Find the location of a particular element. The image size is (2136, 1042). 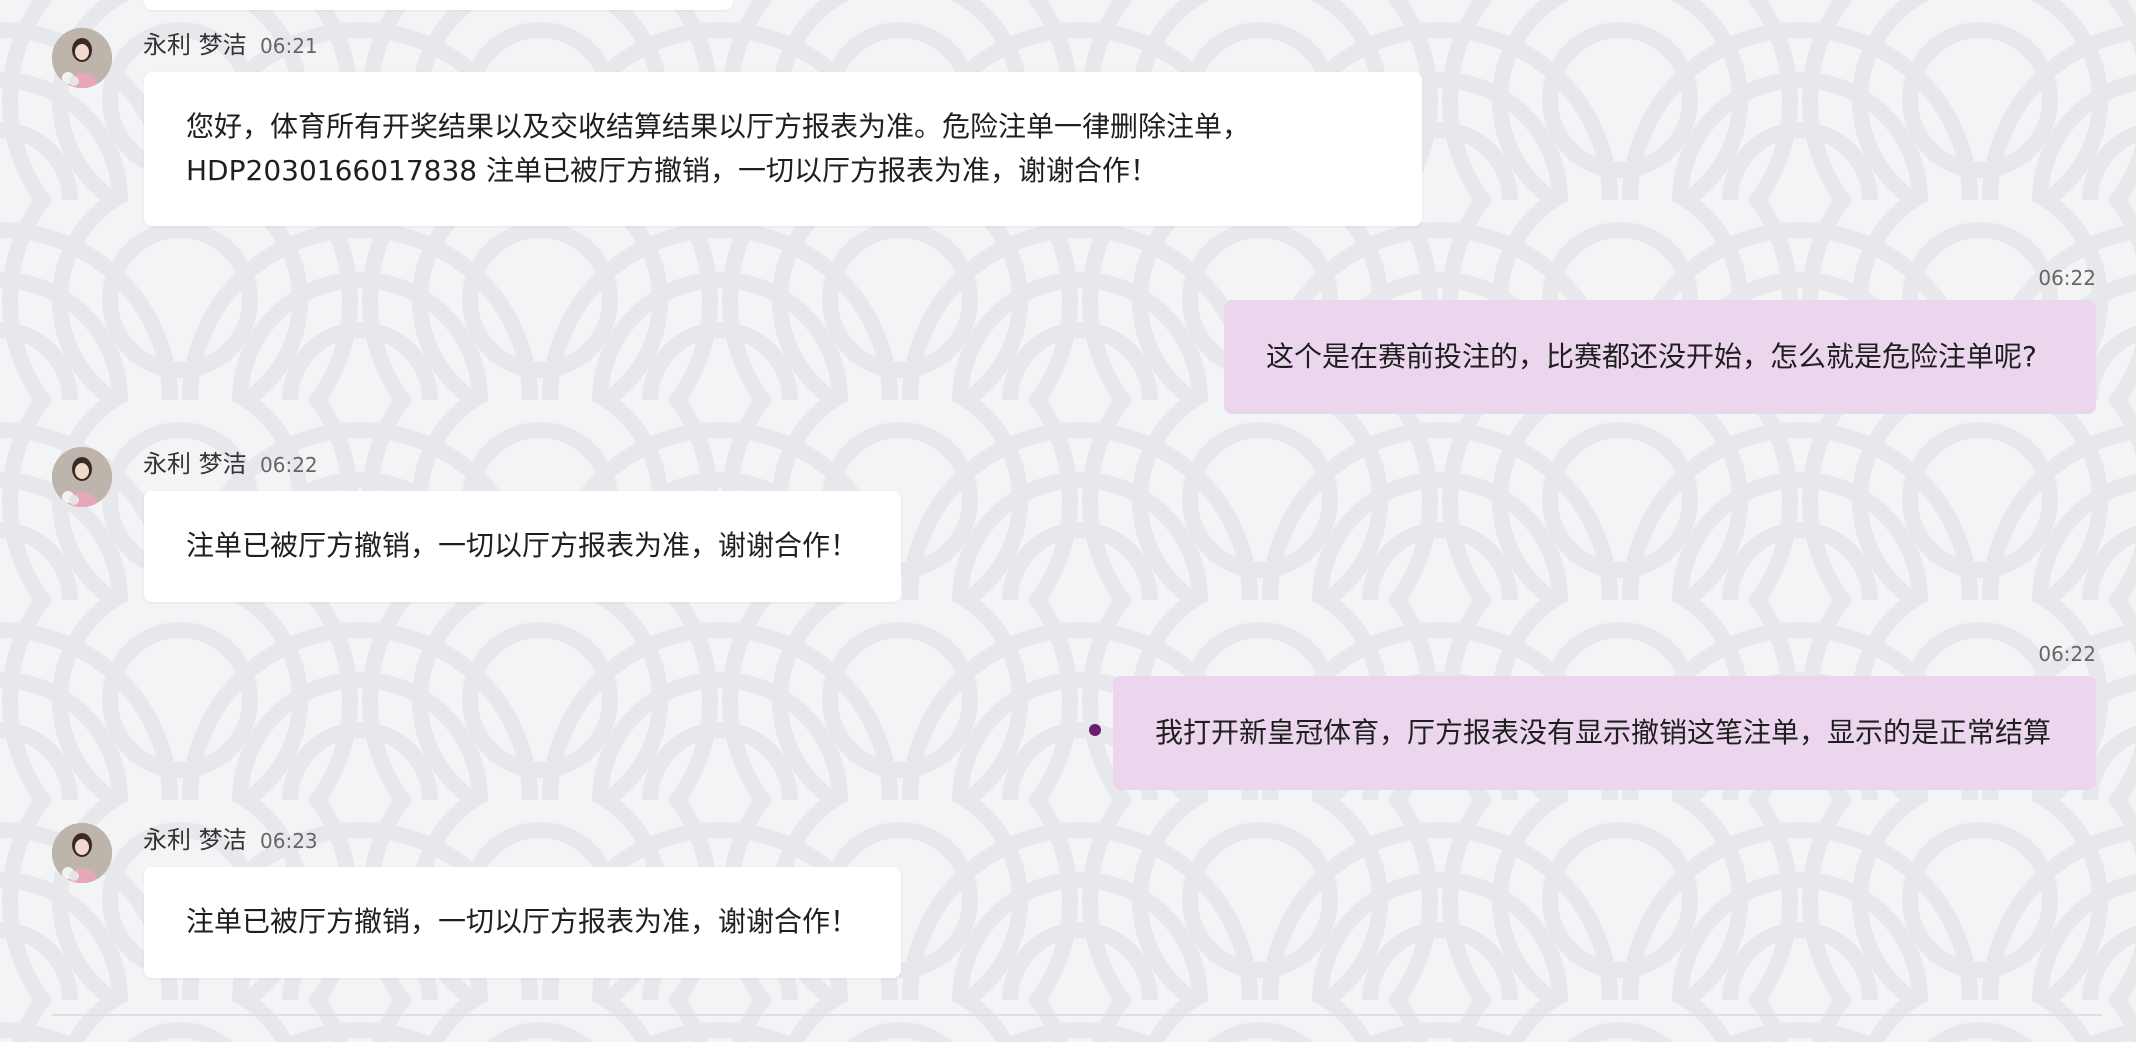

message-time: 06:21 is located at coordinates (289, 46).